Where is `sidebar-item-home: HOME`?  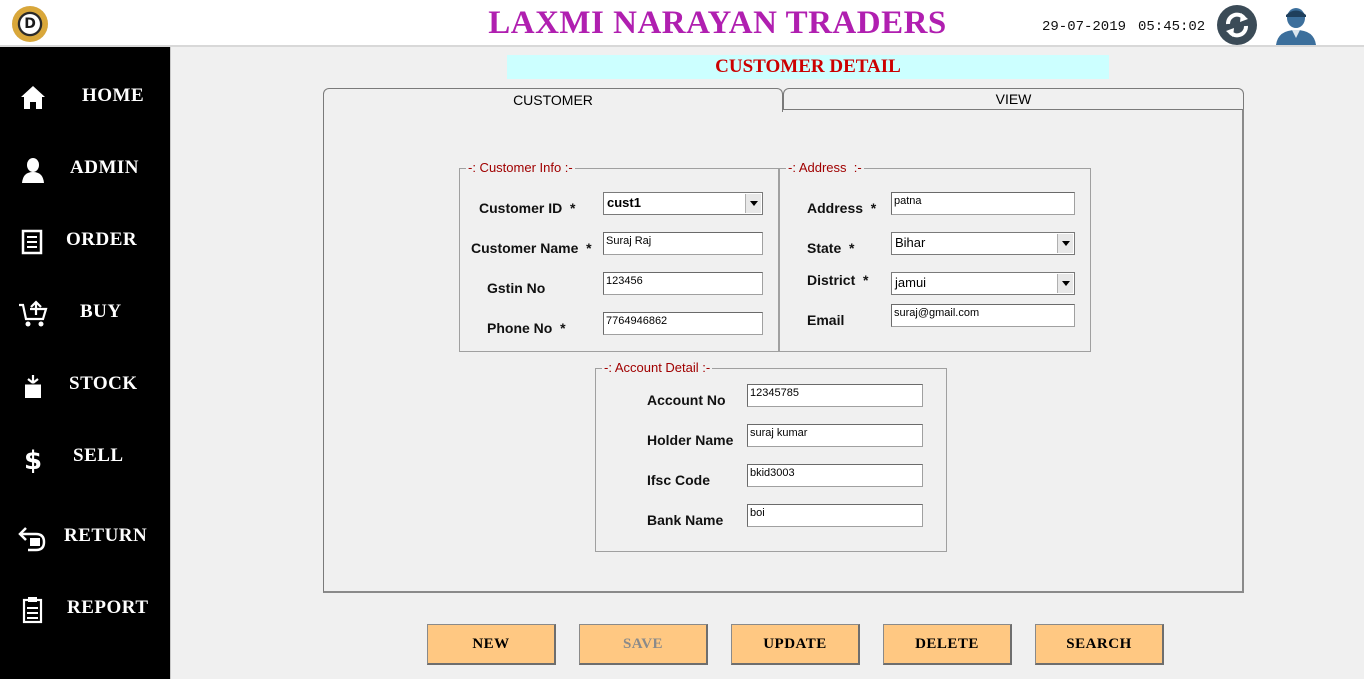 sidebar-item-home: HOME is located at coordinates (85, 96).